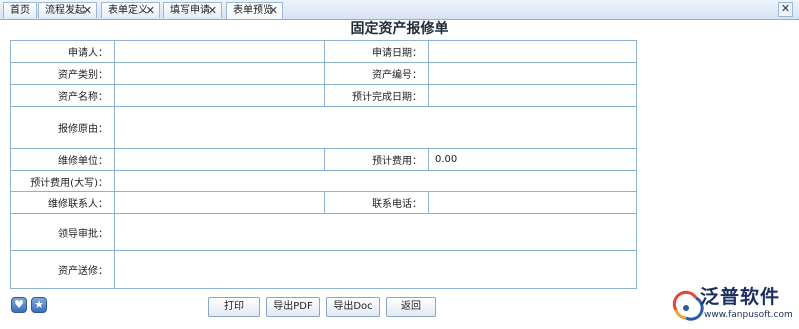 The image size is (799, 329). I want to click on tab-process-start: 流程发起 ✕, so click(67, 10).